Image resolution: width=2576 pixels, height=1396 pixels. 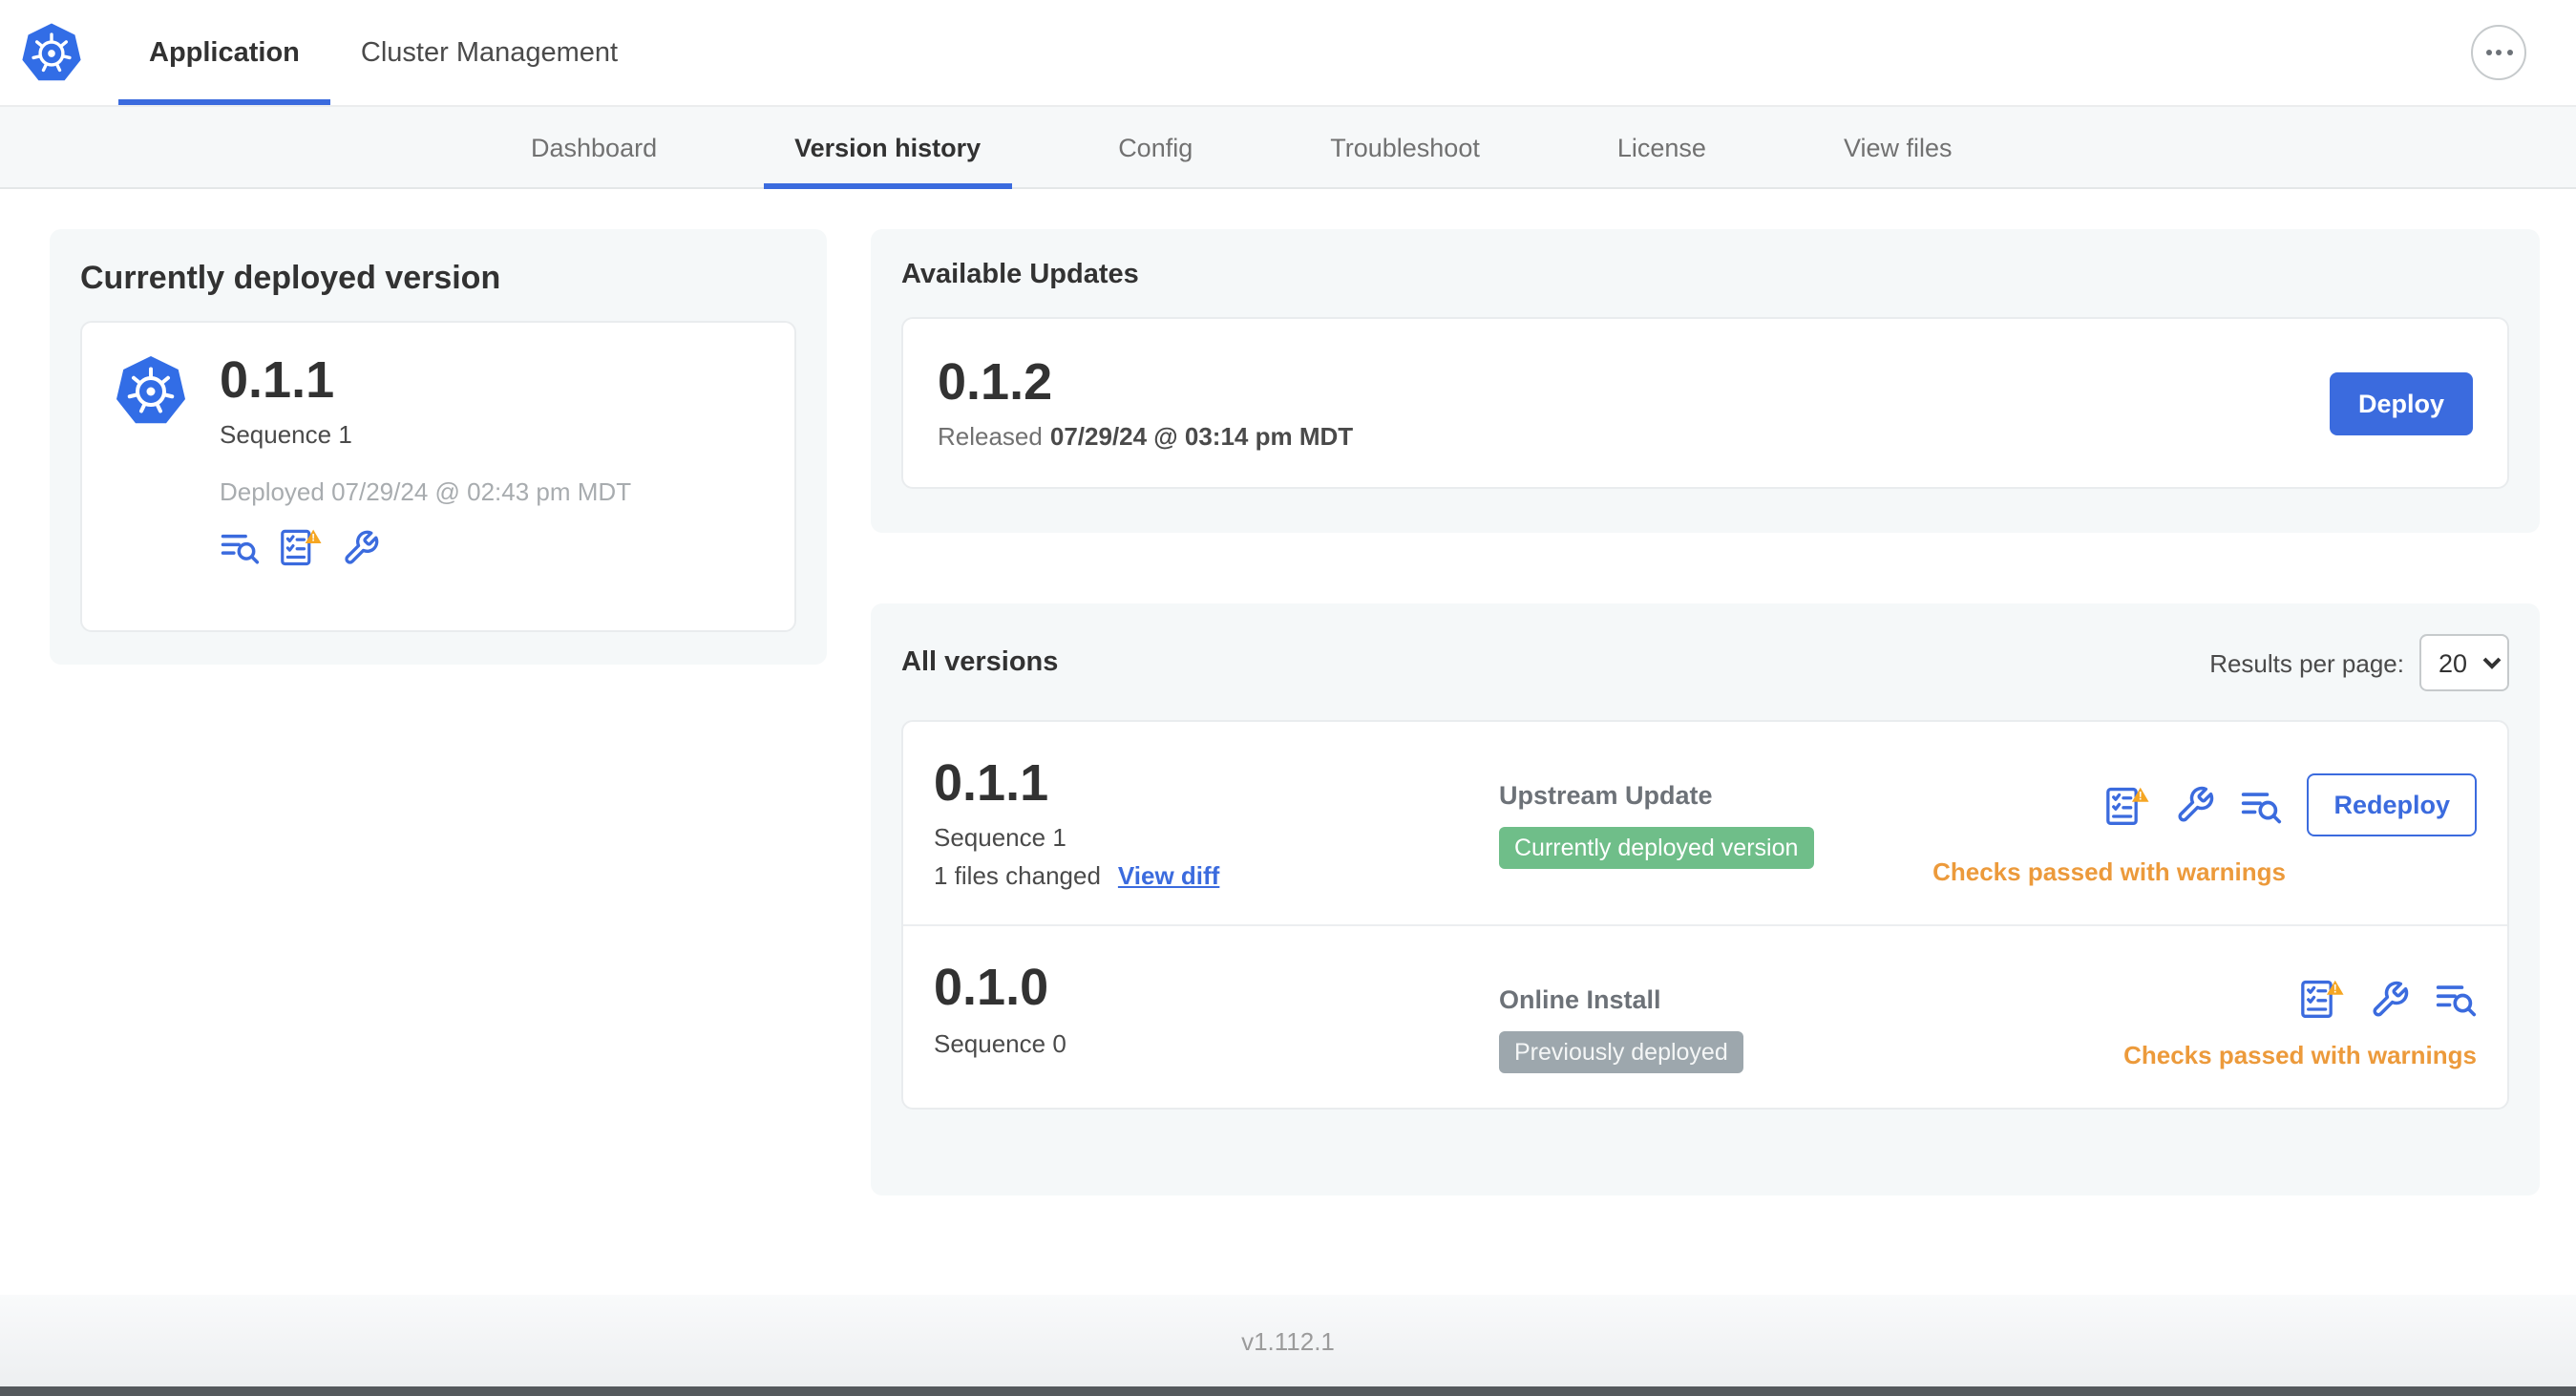 What do you see at coordinates (1621, 1052) in the screenshot?
I see `deployment-status-badge: Previously deployed` at bounding box center [1621, 1052].